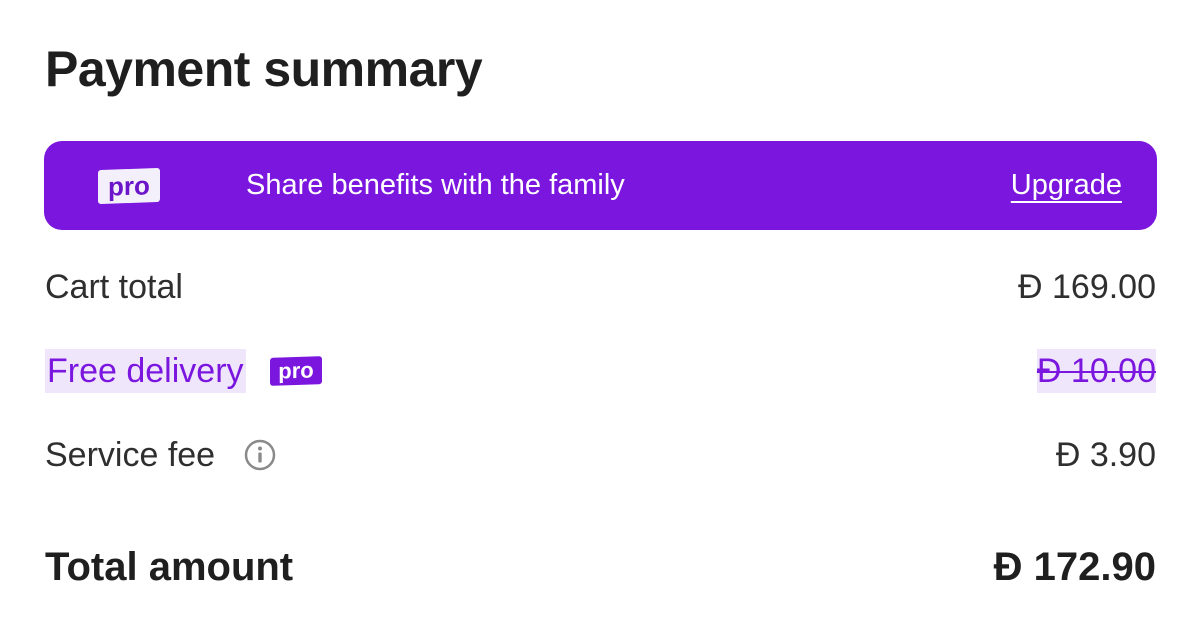 The width and height of the screenshot is (1200, 630). Describe the element at coordinates (600, 455) in the screenshot. I see `service-fee-row: Service fee Đ 3.90` at that location.